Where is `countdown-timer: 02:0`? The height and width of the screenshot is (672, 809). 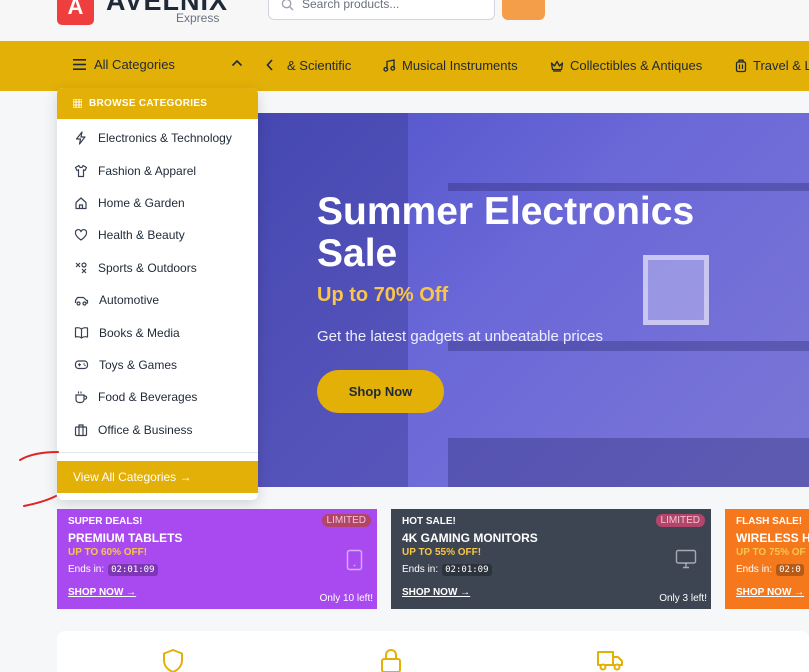
countdown-timer: 02:0 is located at coordinates (790, 570).